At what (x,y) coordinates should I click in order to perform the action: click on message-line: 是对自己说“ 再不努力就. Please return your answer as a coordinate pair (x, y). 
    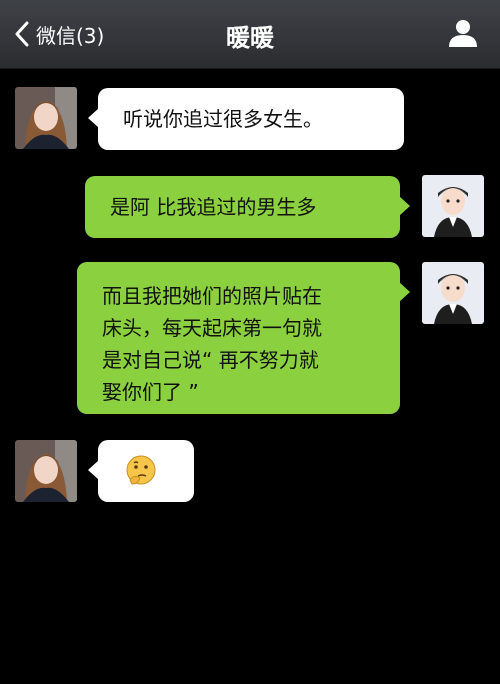
    Looking at the image, I should click on (210, 360).